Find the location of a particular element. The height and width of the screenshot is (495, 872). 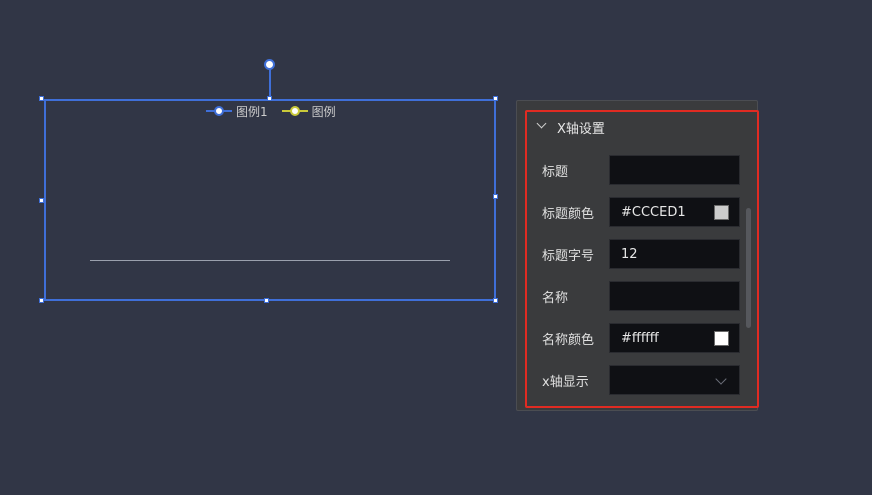

title-input is located at coordinates (674, 170).